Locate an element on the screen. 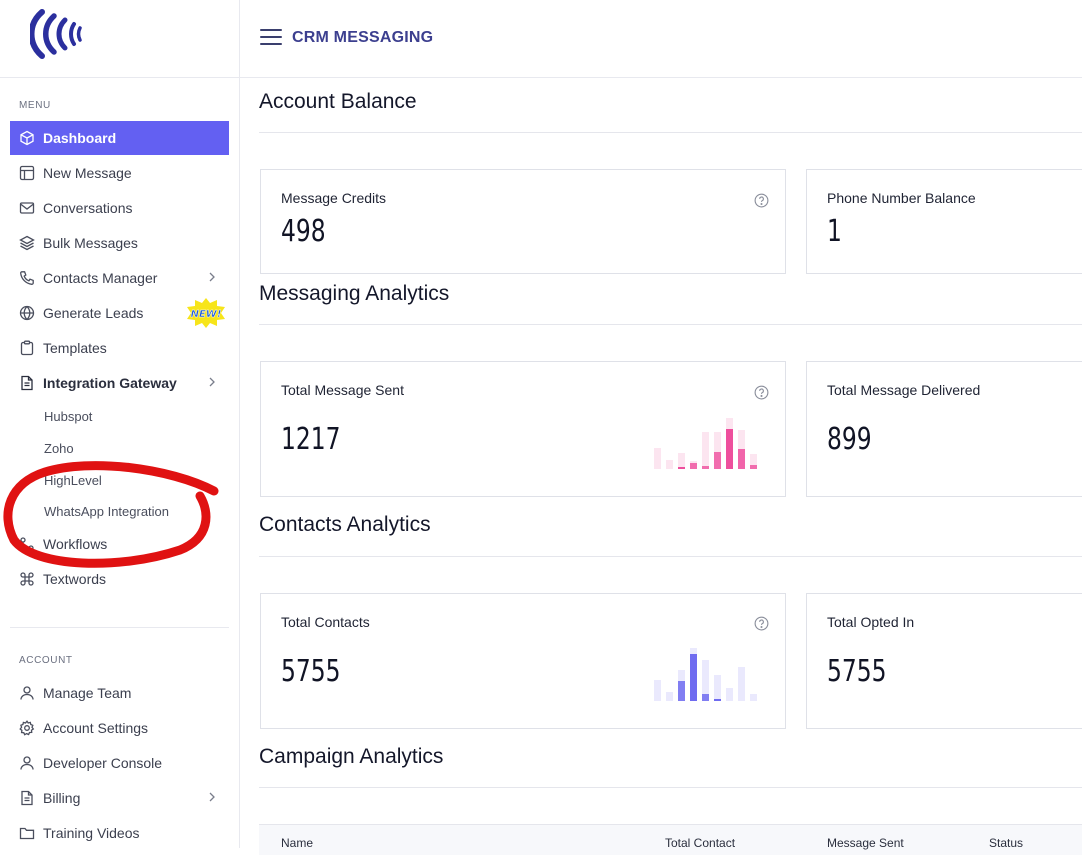  sidebar-item-label: Account Settings is located at coordinates (96, 728).